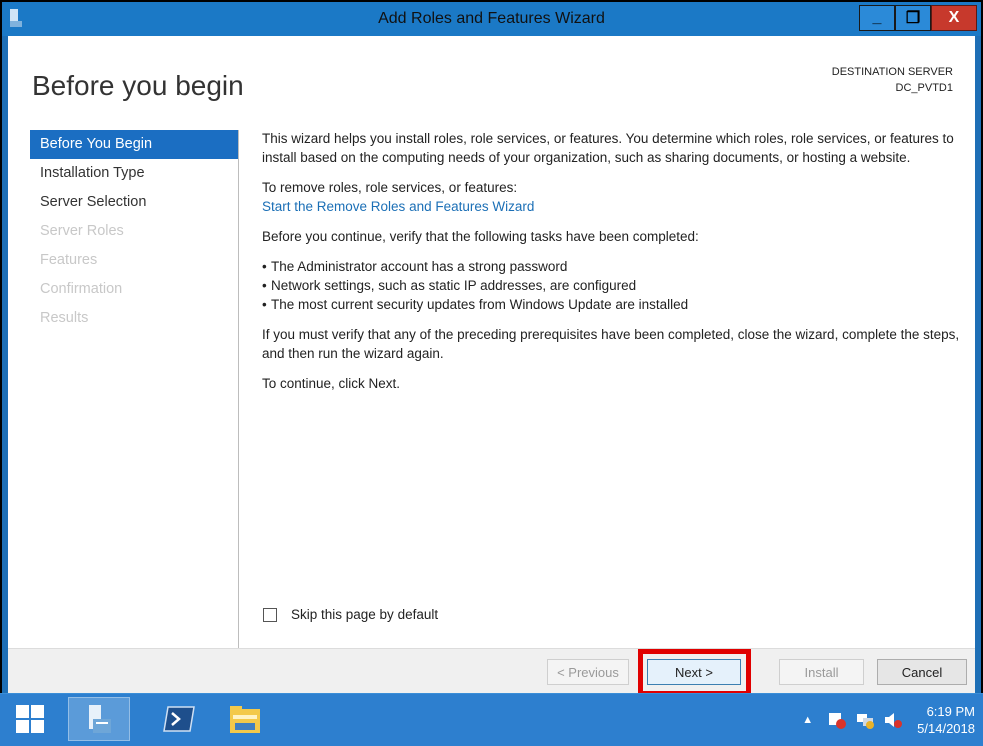 Image resolution: width=983 pixels, height=746 pixels. I want to click on start-button, so click(30, 719).